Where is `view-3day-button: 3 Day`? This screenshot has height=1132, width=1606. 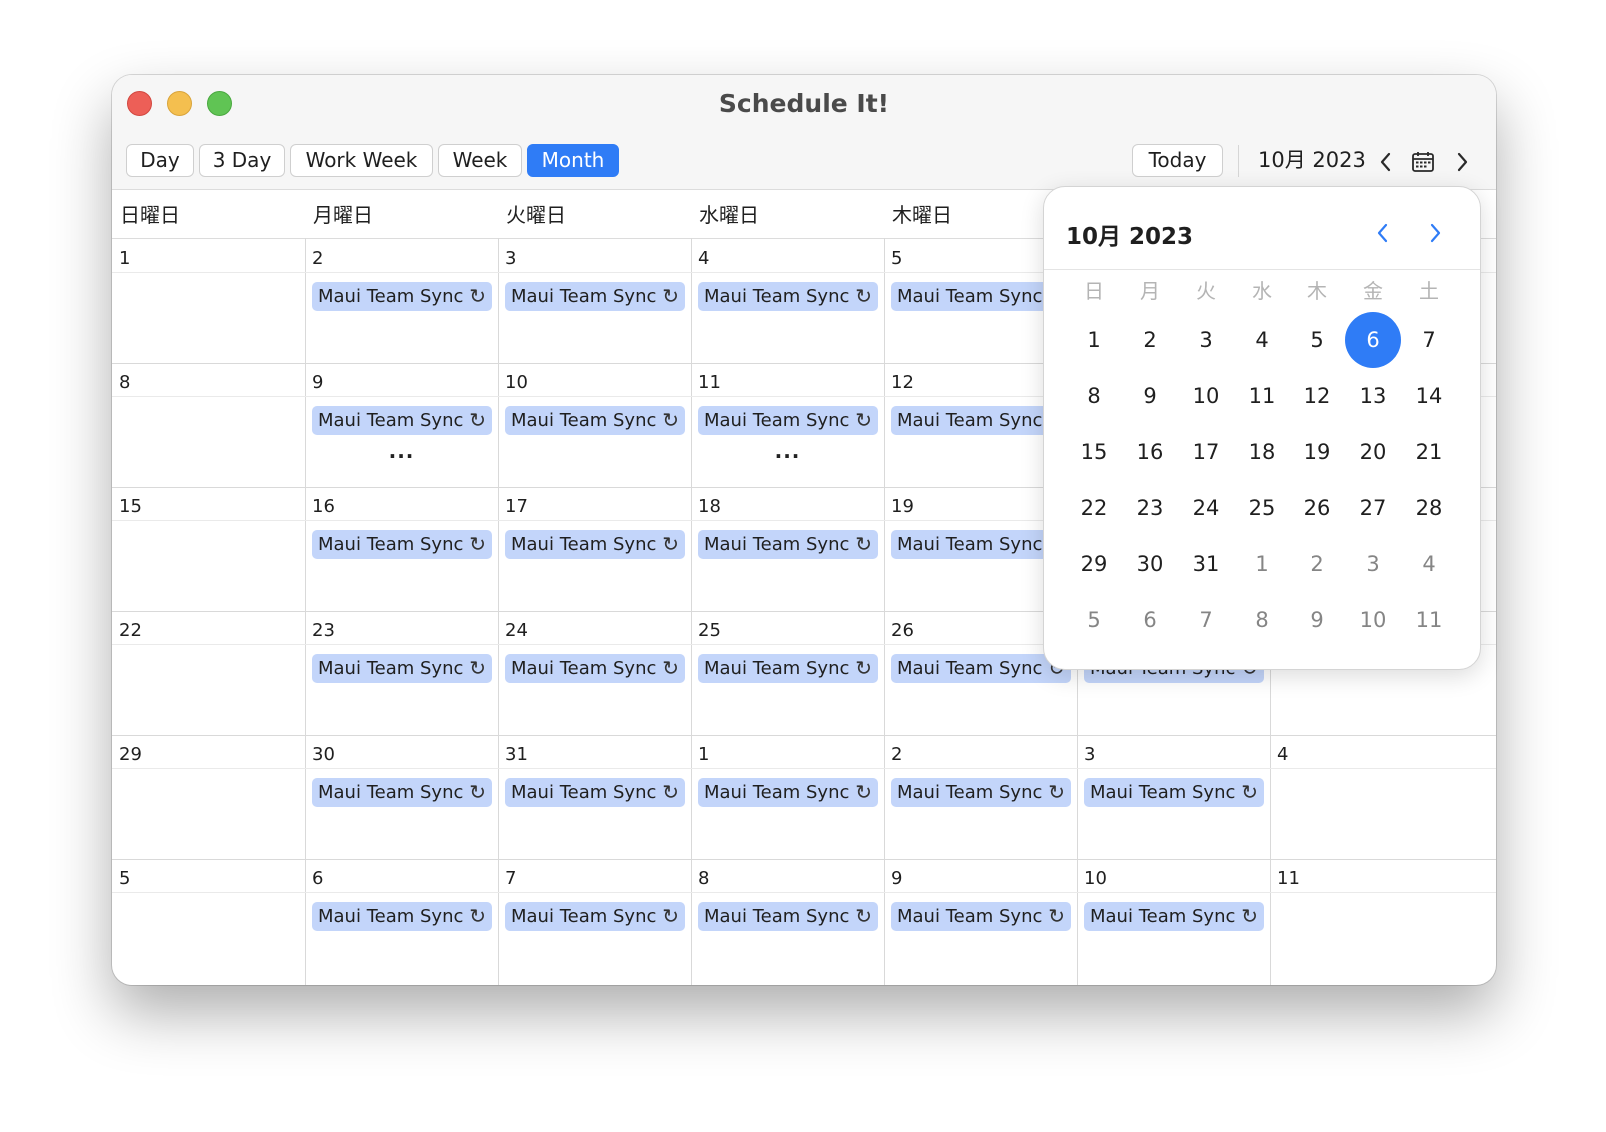 view-3day-button: 3 Day is located at coordinates (242, 160).